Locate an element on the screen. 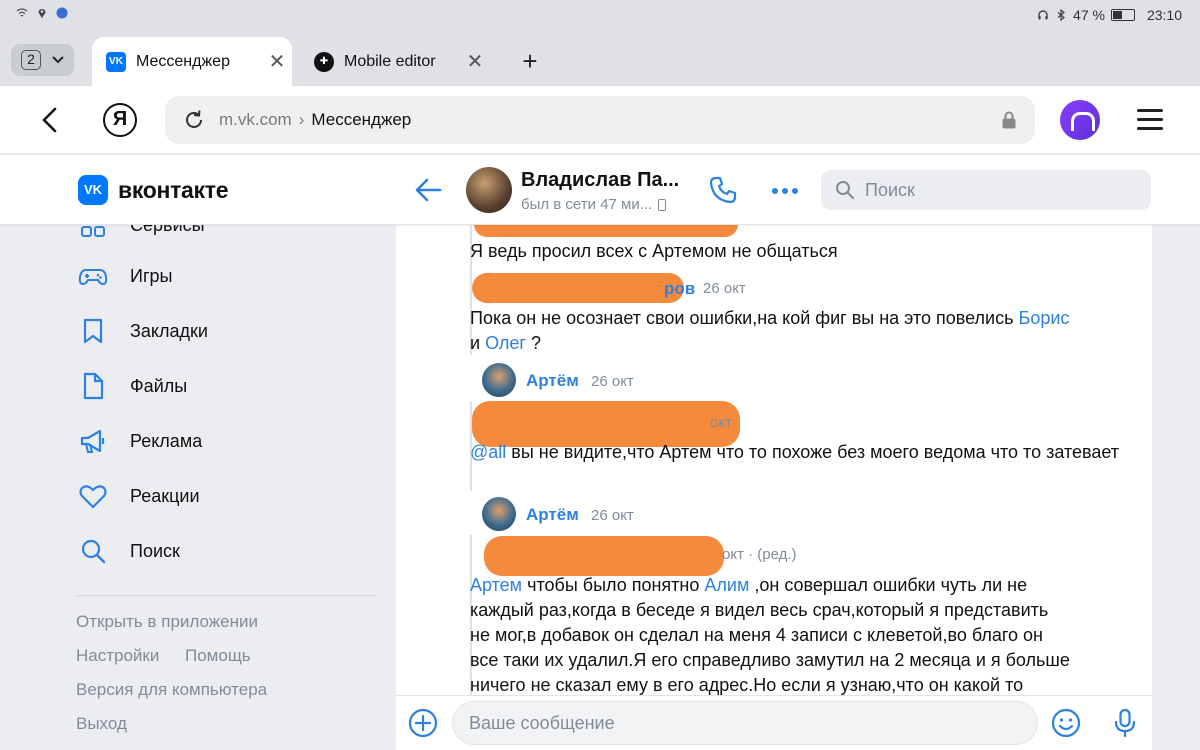 The width and height of the screenshot is (1200, 750). tab-title: Мессенджер is located at coordinates (183, 61).